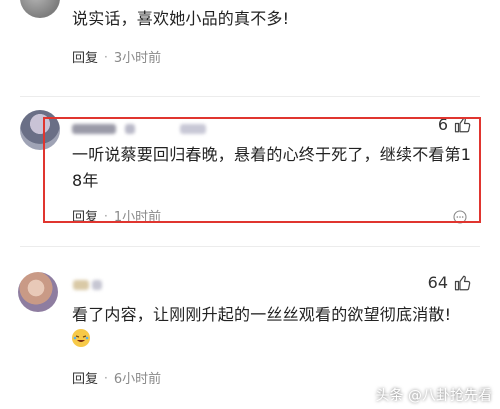 The height and width of the screenshot is (409, 500). What do you see at coordinates (450, 282) in the screenshot?
I see `like-control: 64` at bounding box center [450, 282].